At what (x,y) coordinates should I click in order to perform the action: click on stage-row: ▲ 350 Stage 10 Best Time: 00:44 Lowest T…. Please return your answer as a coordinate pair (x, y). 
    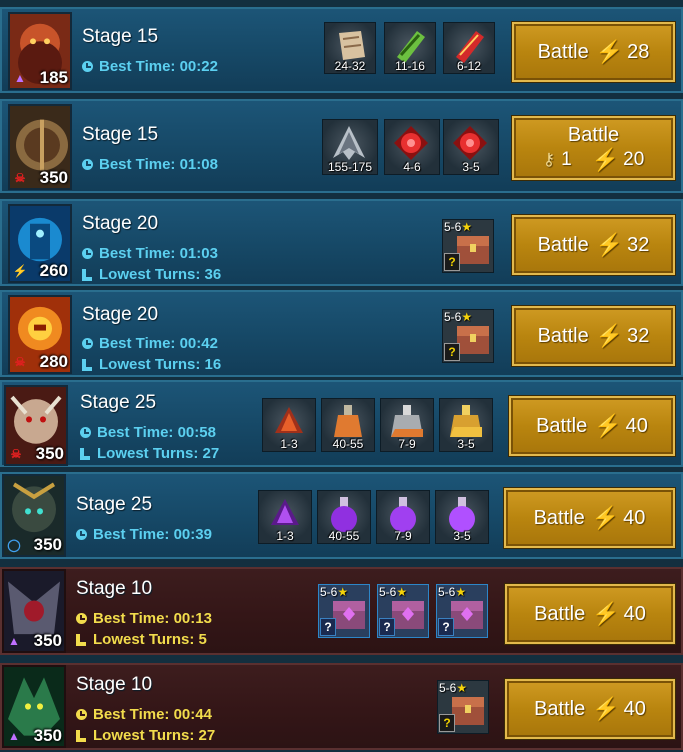
    Looking at the image, I should click on (341, 706).